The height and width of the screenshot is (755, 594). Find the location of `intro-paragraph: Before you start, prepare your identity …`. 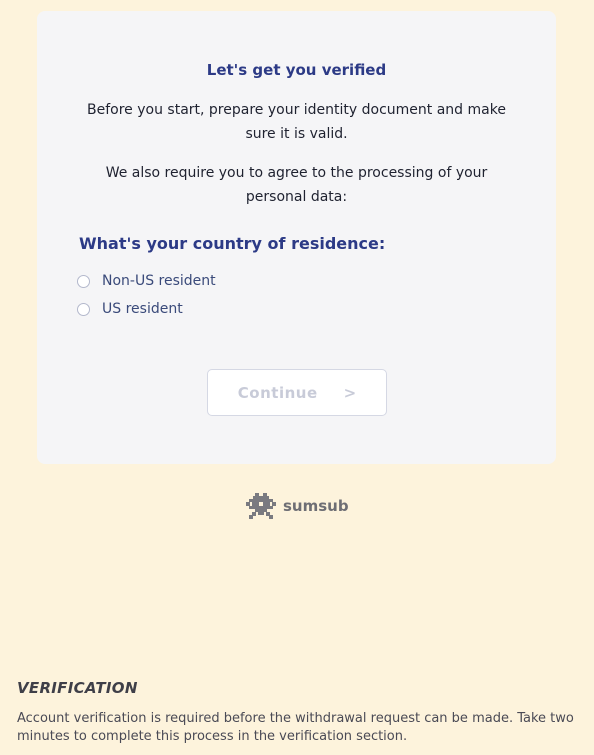

intro-paragraph: Before you start, prepare your identity … is located at coordinates (296, 122).